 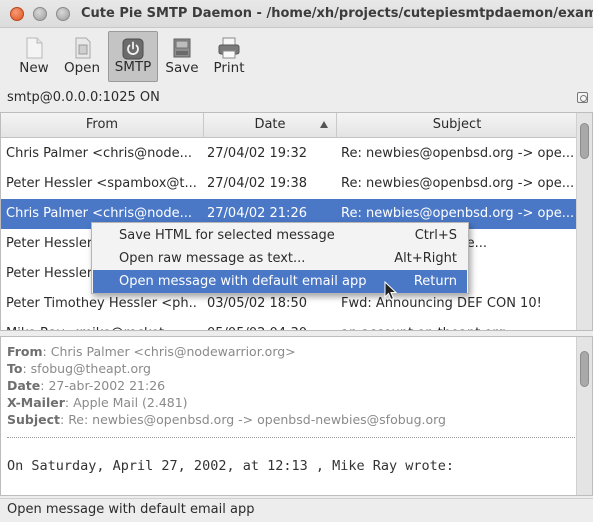 I want to click on header-date: Date: 27-abr-2002 21:26, so click(x=86, y=385).